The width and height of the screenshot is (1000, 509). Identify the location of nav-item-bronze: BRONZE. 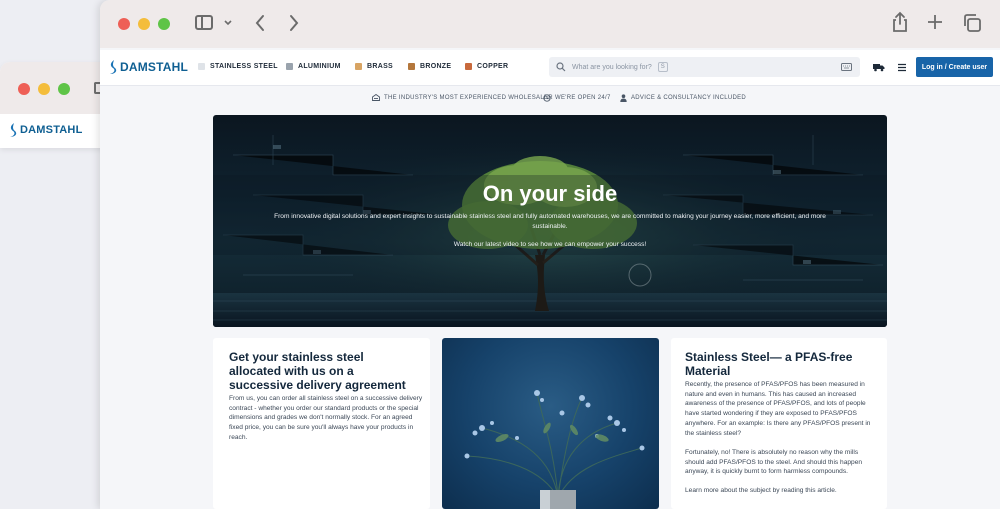
(429, 66).